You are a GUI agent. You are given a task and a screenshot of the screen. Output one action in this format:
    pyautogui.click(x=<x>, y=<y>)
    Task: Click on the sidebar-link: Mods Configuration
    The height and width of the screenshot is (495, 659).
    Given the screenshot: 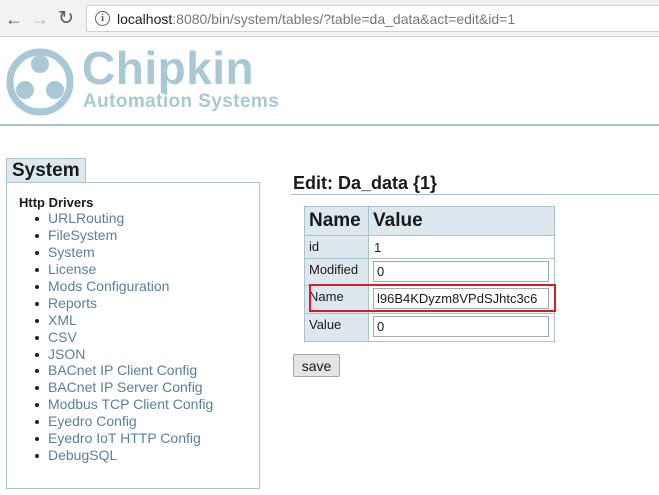 What is the action you would take?
    pyautogui.click(x=108, y=286)
    